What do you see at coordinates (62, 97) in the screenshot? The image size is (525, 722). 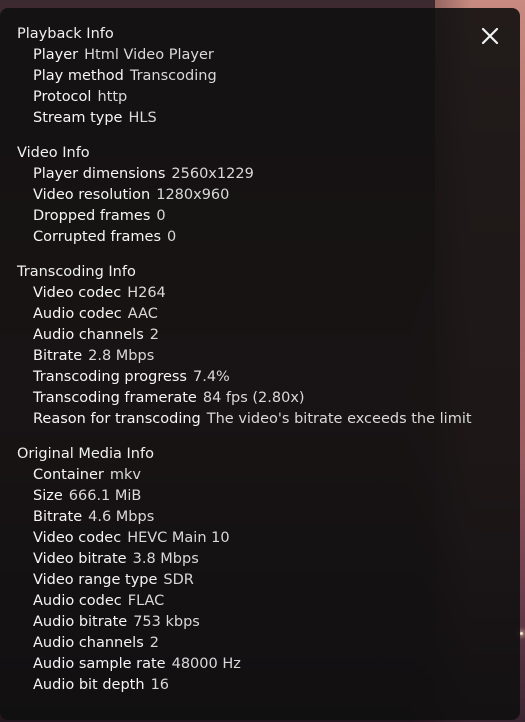 I see `info-label: Protocol` at bounding box center [62, 97].